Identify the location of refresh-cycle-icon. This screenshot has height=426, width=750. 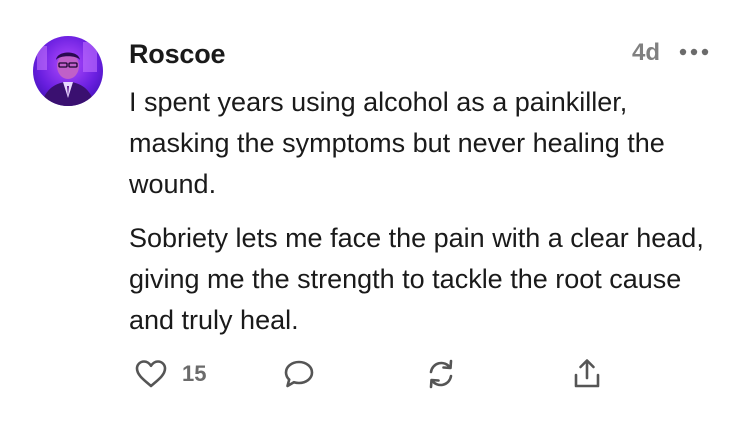
(441, 374).